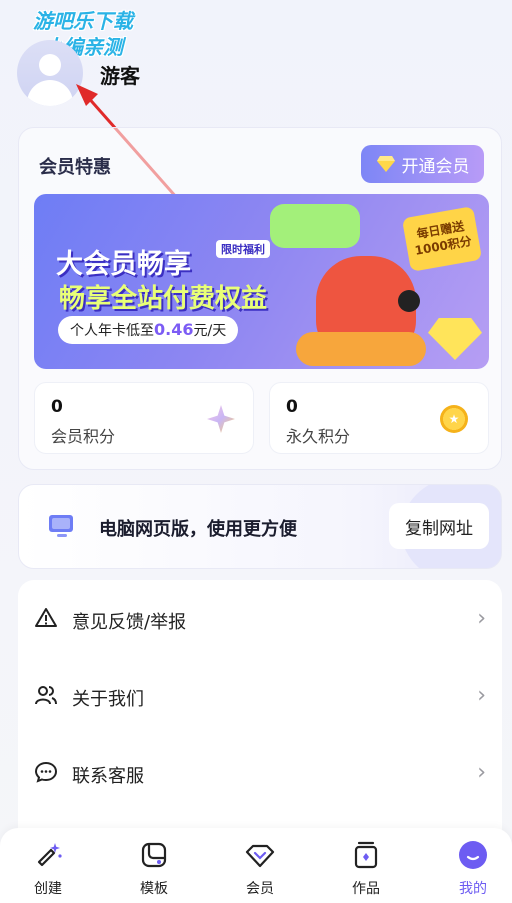  Describe the element at coordinates (163, 299) in the screenshot. I see `banner-subheadline: 畅享全站付费权益` at that location.